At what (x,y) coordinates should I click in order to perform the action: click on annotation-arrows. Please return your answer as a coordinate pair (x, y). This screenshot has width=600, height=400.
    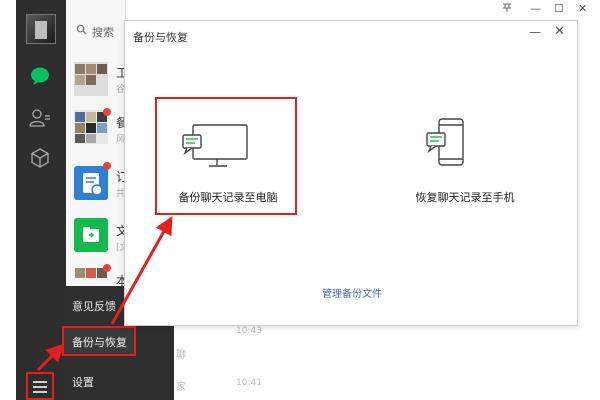
    Looking at the image, I should click on (104, 294).